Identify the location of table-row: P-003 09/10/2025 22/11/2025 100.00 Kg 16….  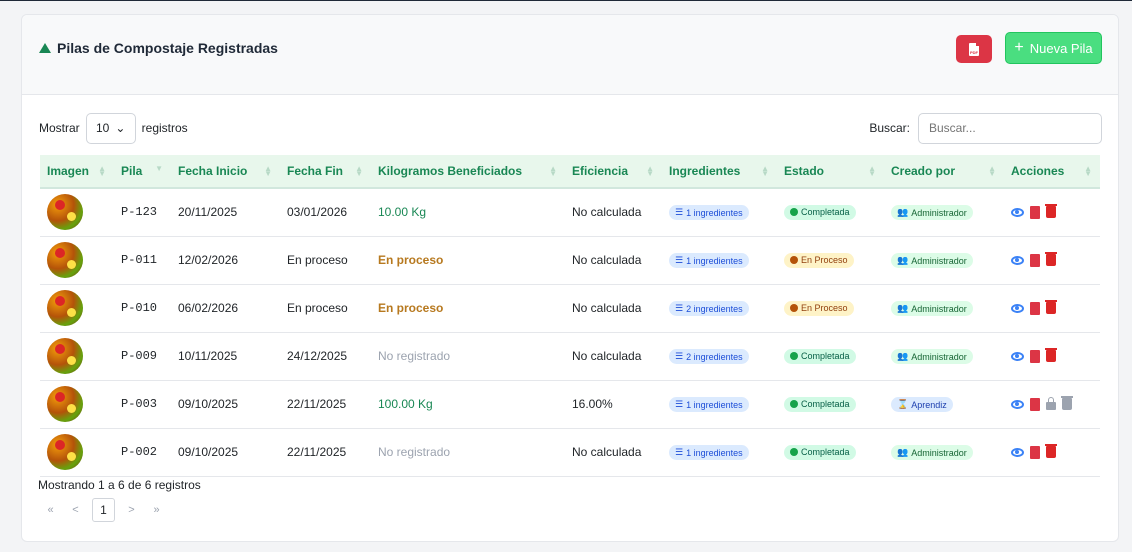
(570, 404).